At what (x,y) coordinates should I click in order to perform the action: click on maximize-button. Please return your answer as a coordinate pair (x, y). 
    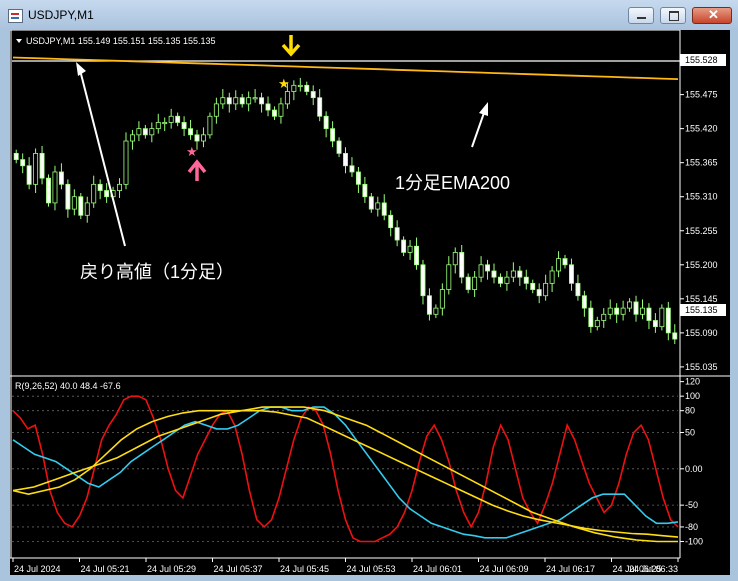
    Looking at the image, I should click on (673, 15).